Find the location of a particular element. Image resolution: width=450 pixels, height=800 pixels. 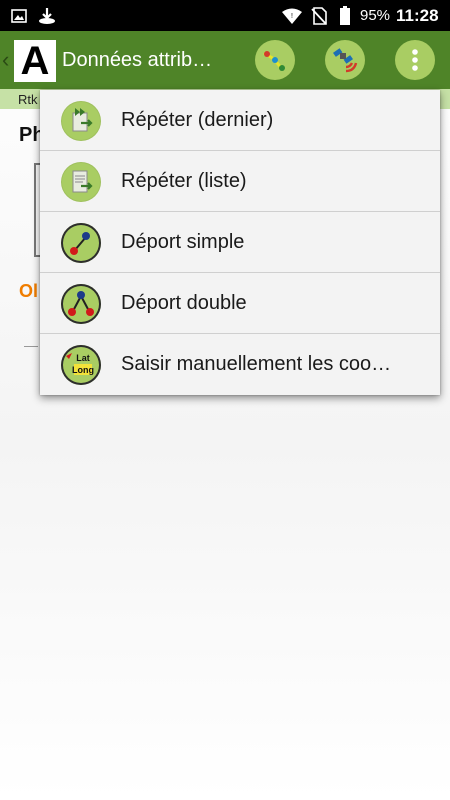

gps-satellite-icon is located at coordinates (345, 60).